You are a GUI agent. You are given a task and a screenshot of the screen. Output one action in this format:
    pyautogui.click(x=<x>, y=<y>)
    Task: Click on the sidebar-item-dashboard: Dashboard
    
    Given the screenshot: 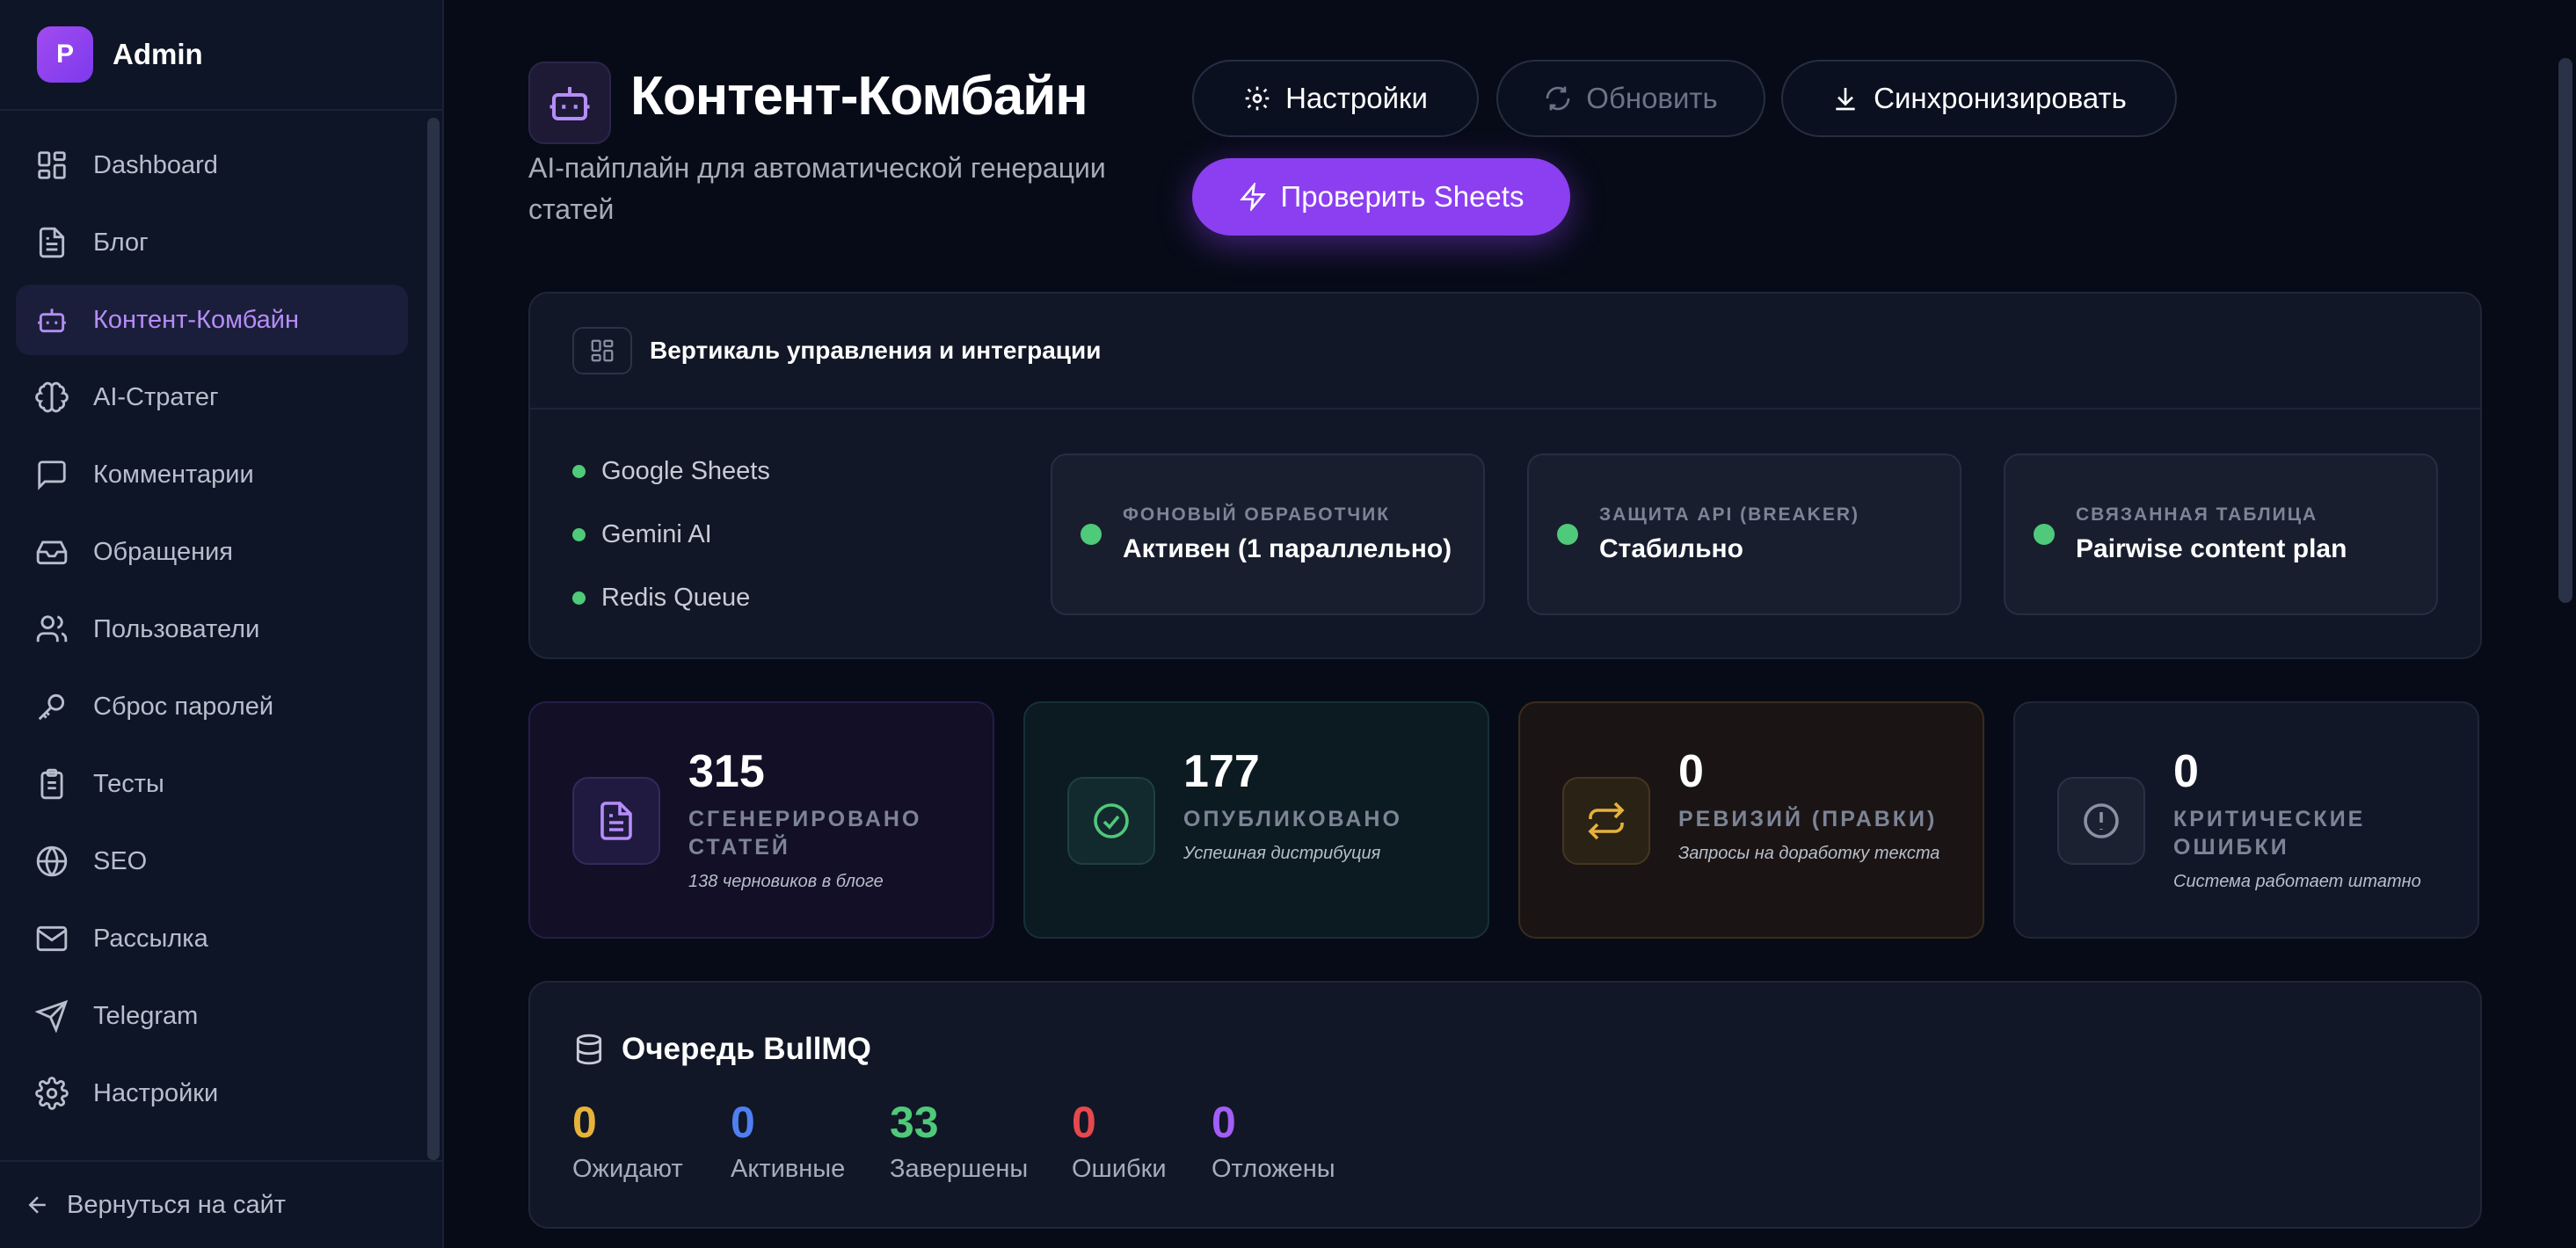 What is the action you would take?
    pyautogui.click(x=212, y=165)
    